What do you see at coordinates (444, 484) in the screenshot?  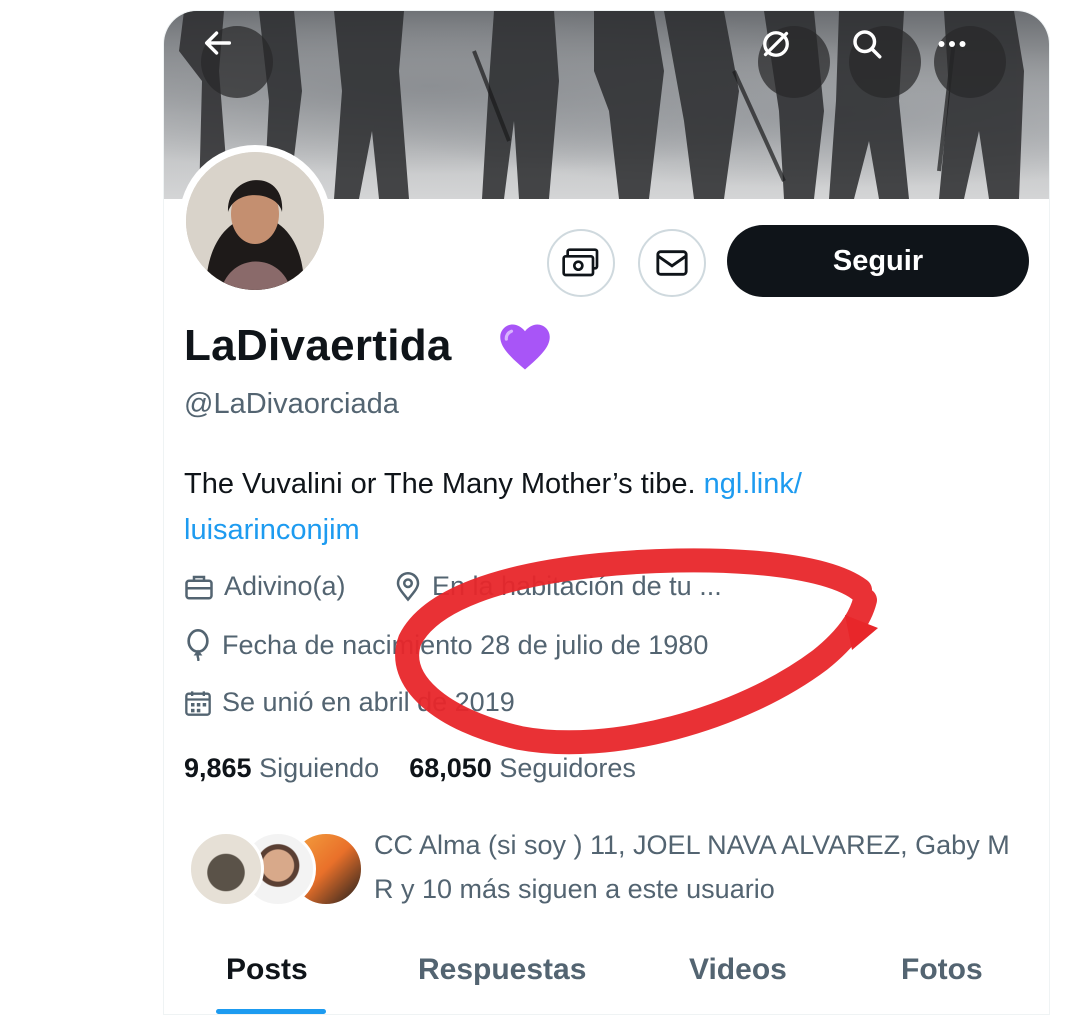 I see `bio-text: The Vuvalini or The Many Mother’s tibe.` at bounding box center [444, 484].